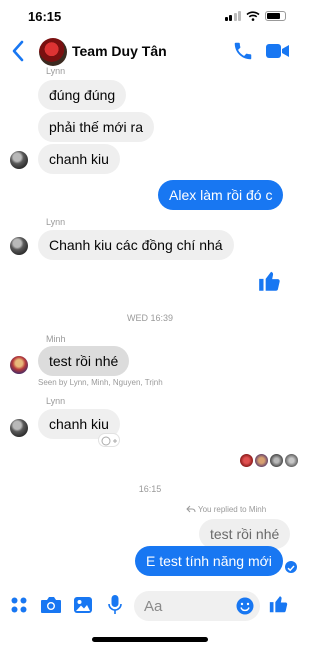 The image size is (320, 650). What do you see at coordinates (100, 382) in the screenshot?
I see `seen-by-text: Seen by Lynn, Minh, Nguyen, Trịnh` at bounding box center [100, 382].